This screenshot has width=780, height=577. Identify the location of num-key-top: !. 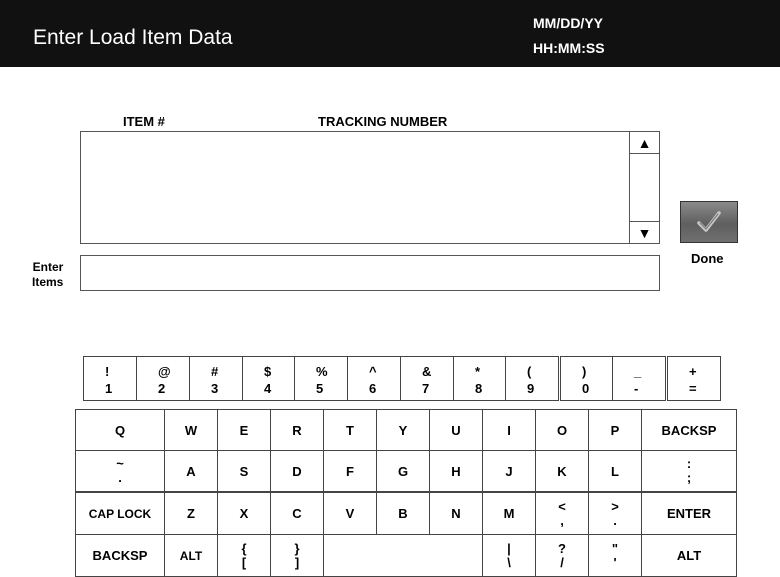
(107, 371).